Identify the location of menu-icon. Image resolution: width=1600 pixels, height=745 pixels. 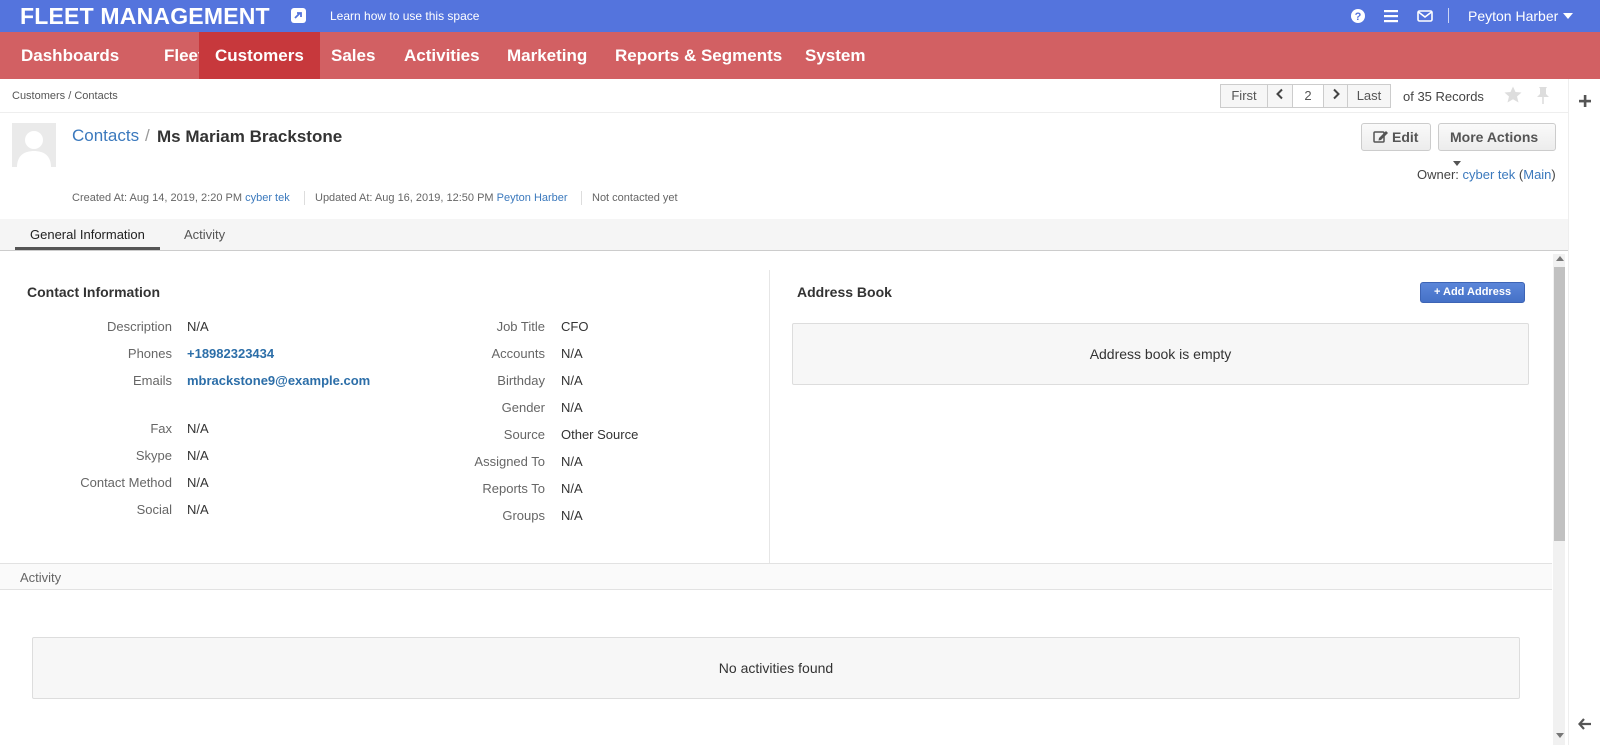
(1391, 16).